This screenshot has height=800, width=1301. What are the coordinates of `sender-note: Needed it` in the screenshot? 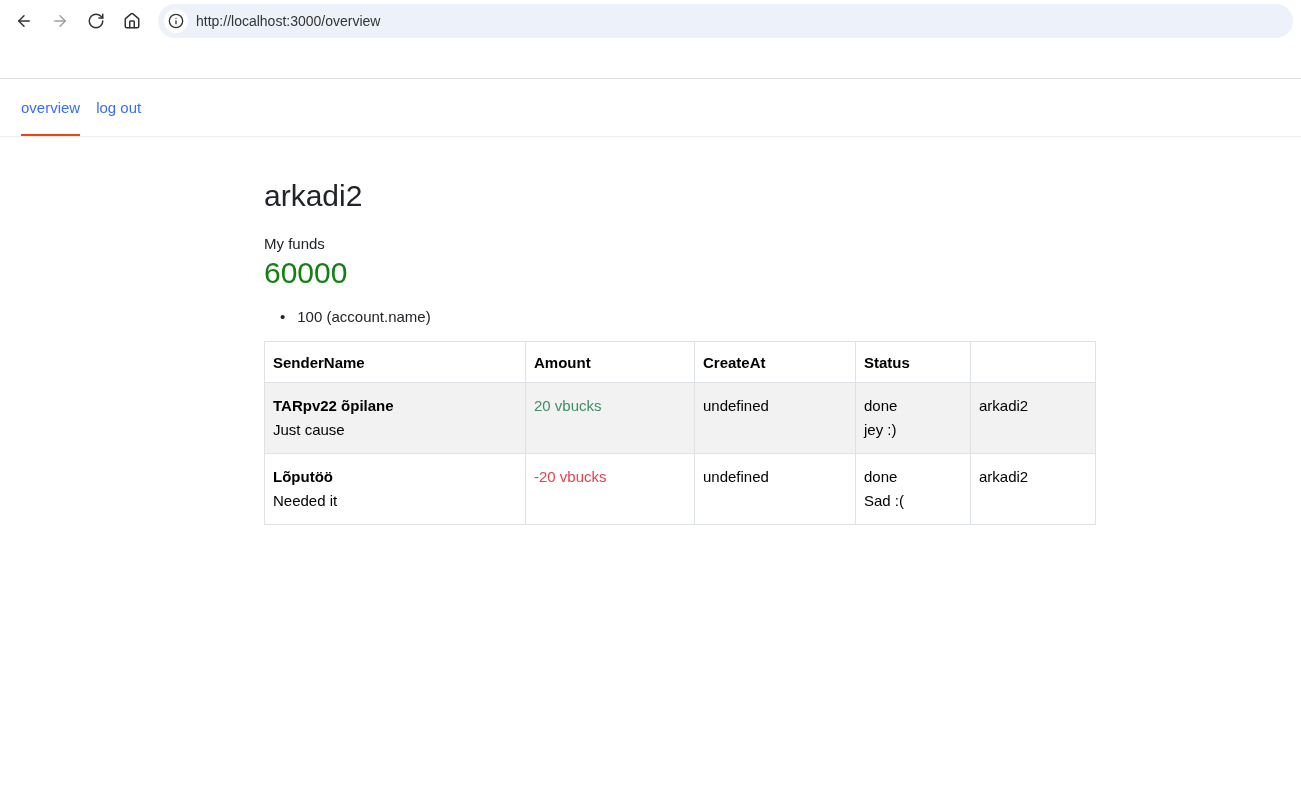 It's located at (306, 501).